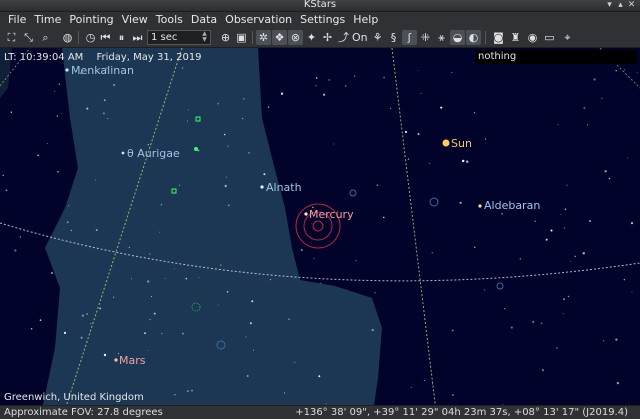  Describe the element at coordinates (225, 37) in the screenshot. I see `center-icon: ⊕` at that location.